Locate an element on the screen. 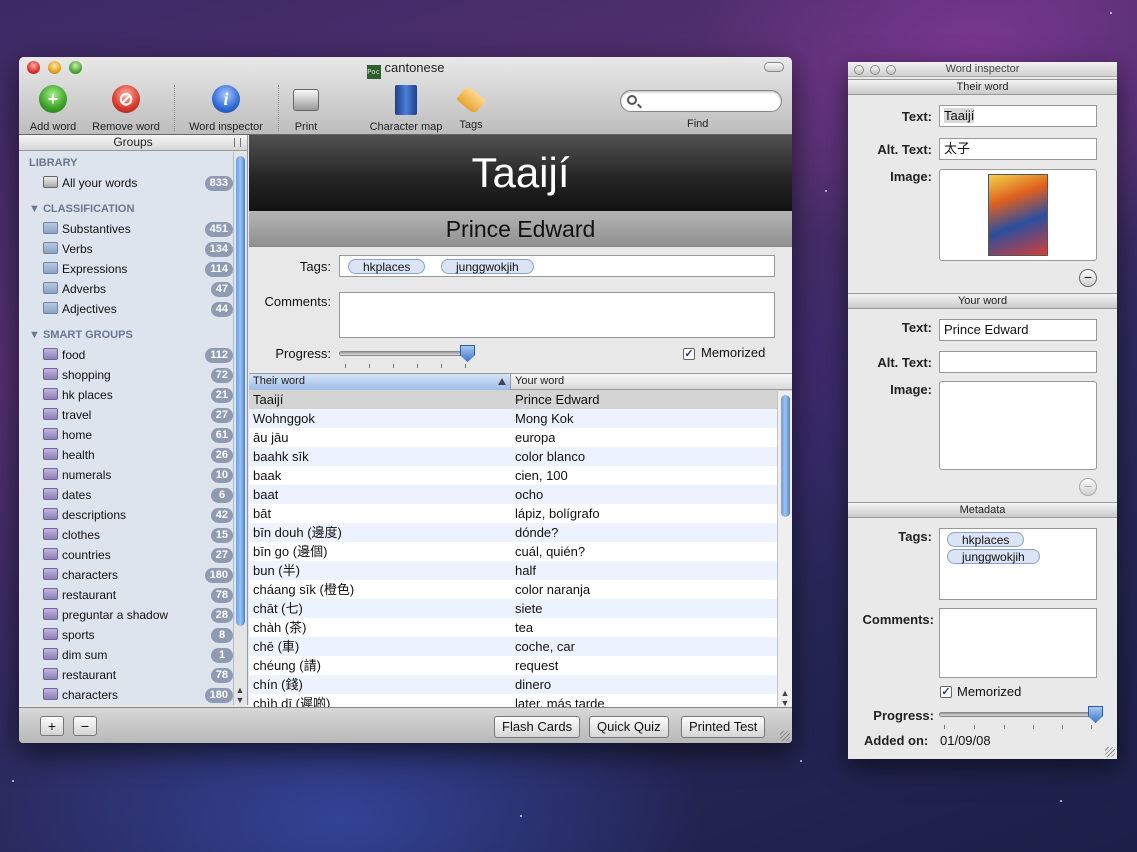 The image size is (1137, 852). your-word-cell: Mong Kok is located at coordinates (544, 418).